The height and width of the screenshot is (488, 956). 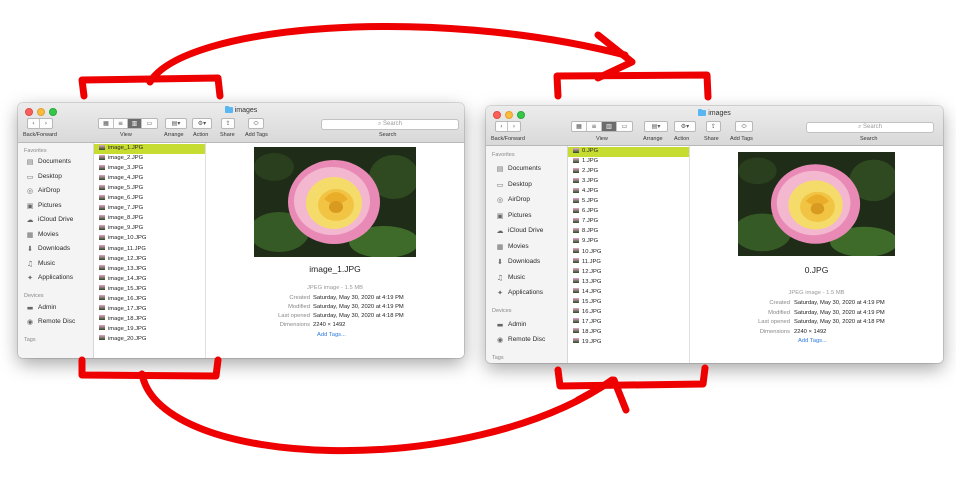 I want to click on file-row: image_7.JPG, so click(x=149, y=209).